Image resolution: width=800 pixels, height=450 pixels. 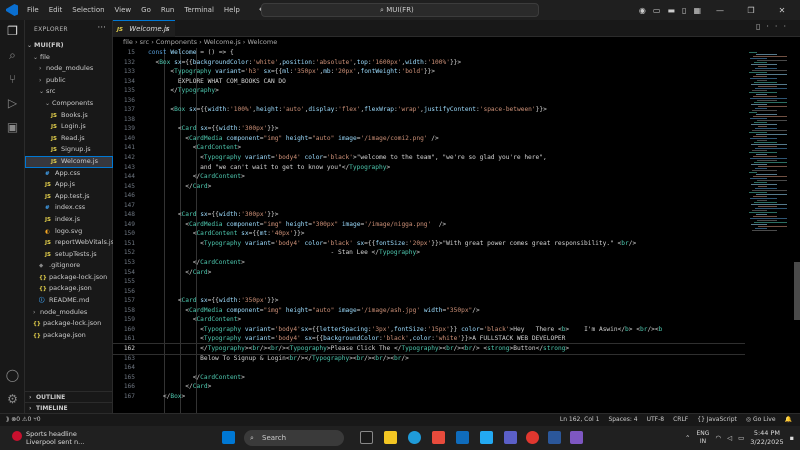 I want to click on go-live-button: ◎ Go Live, so click(x=761, y=420).